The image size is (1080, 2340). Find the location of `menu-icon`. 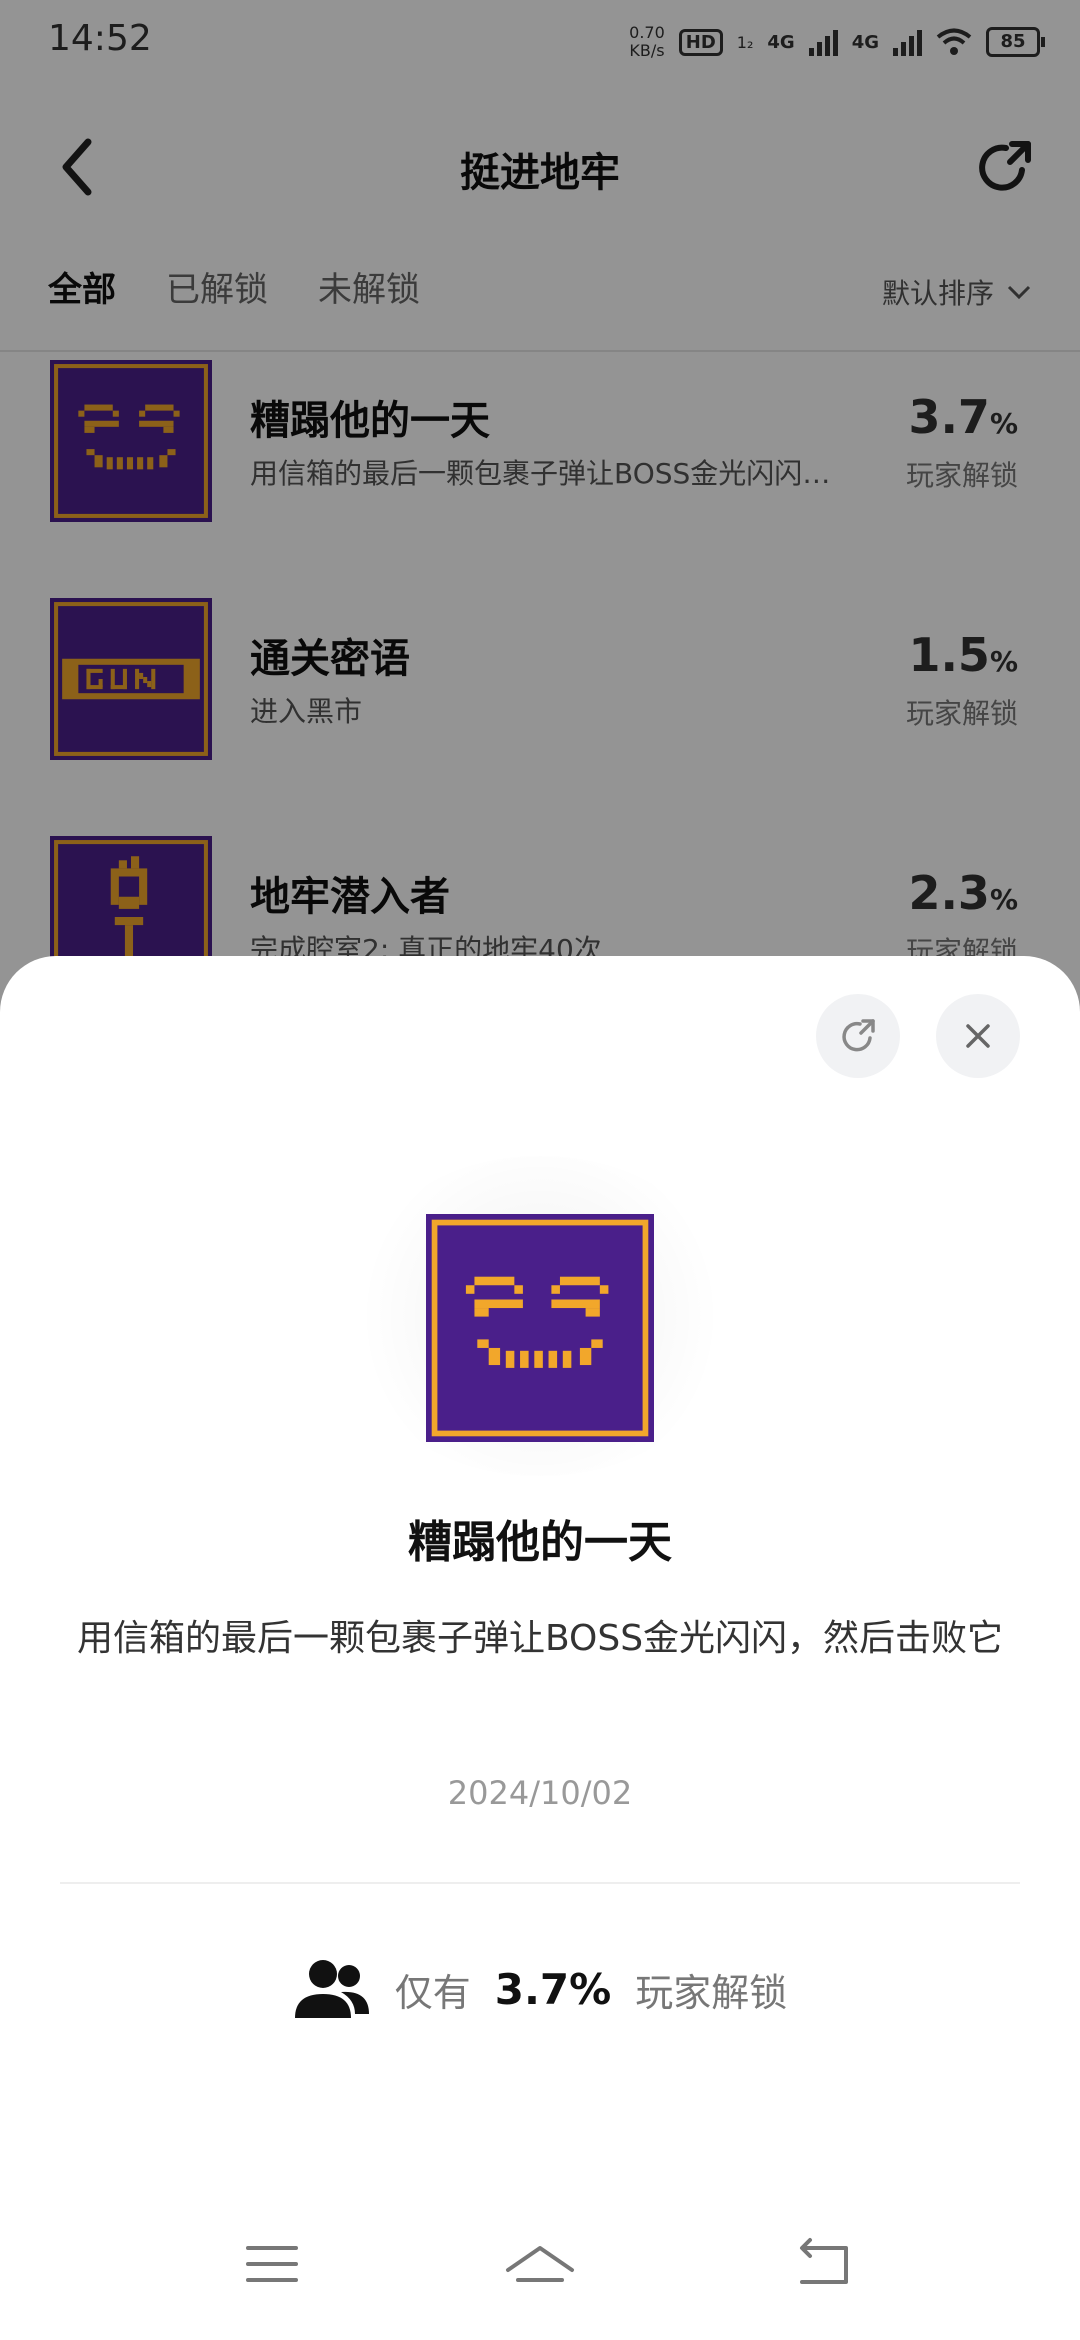

menu-icon is located at coordinates (272, 2264).